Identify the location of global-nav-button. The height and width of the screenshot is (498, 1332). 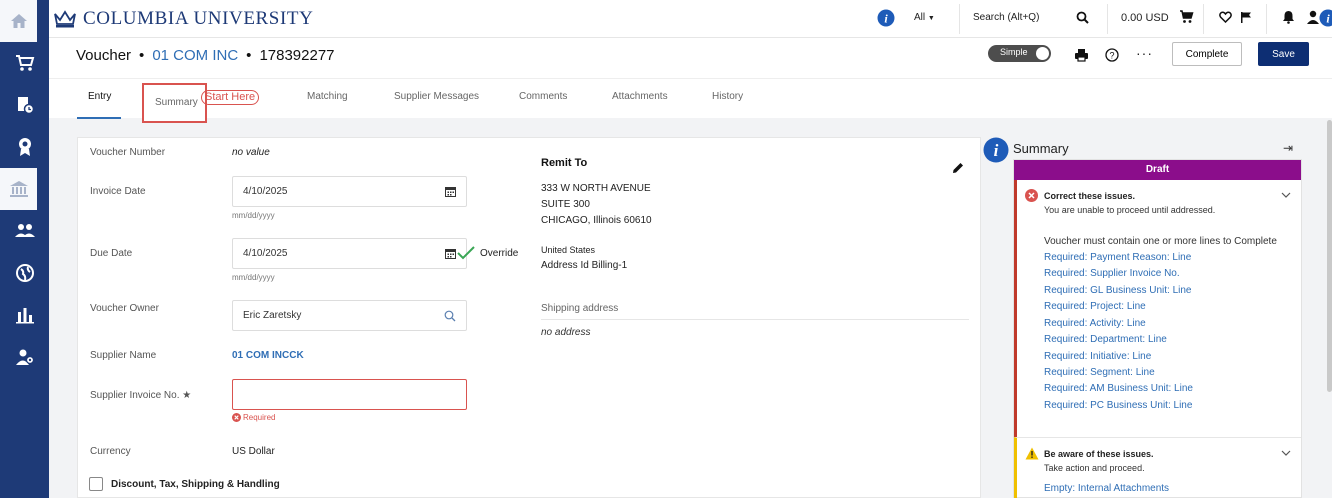
(24, 273).